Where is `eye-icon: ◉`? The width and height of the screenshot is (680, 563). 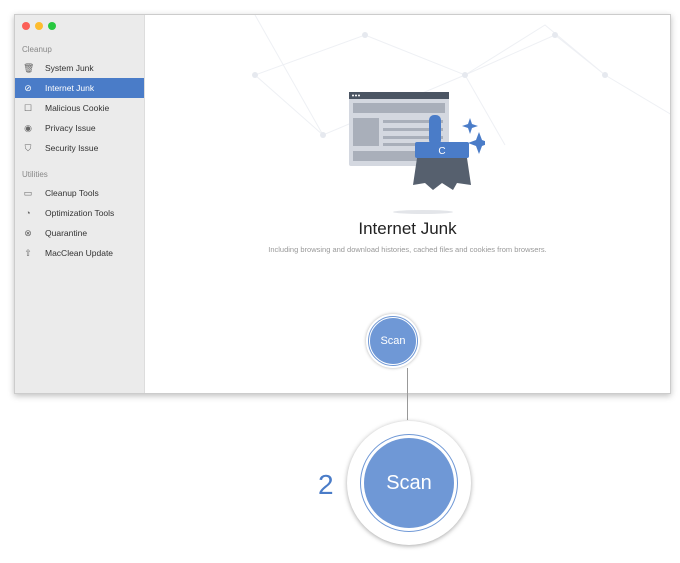
eye-icon: ◉ is located at coordinates (28, 127).